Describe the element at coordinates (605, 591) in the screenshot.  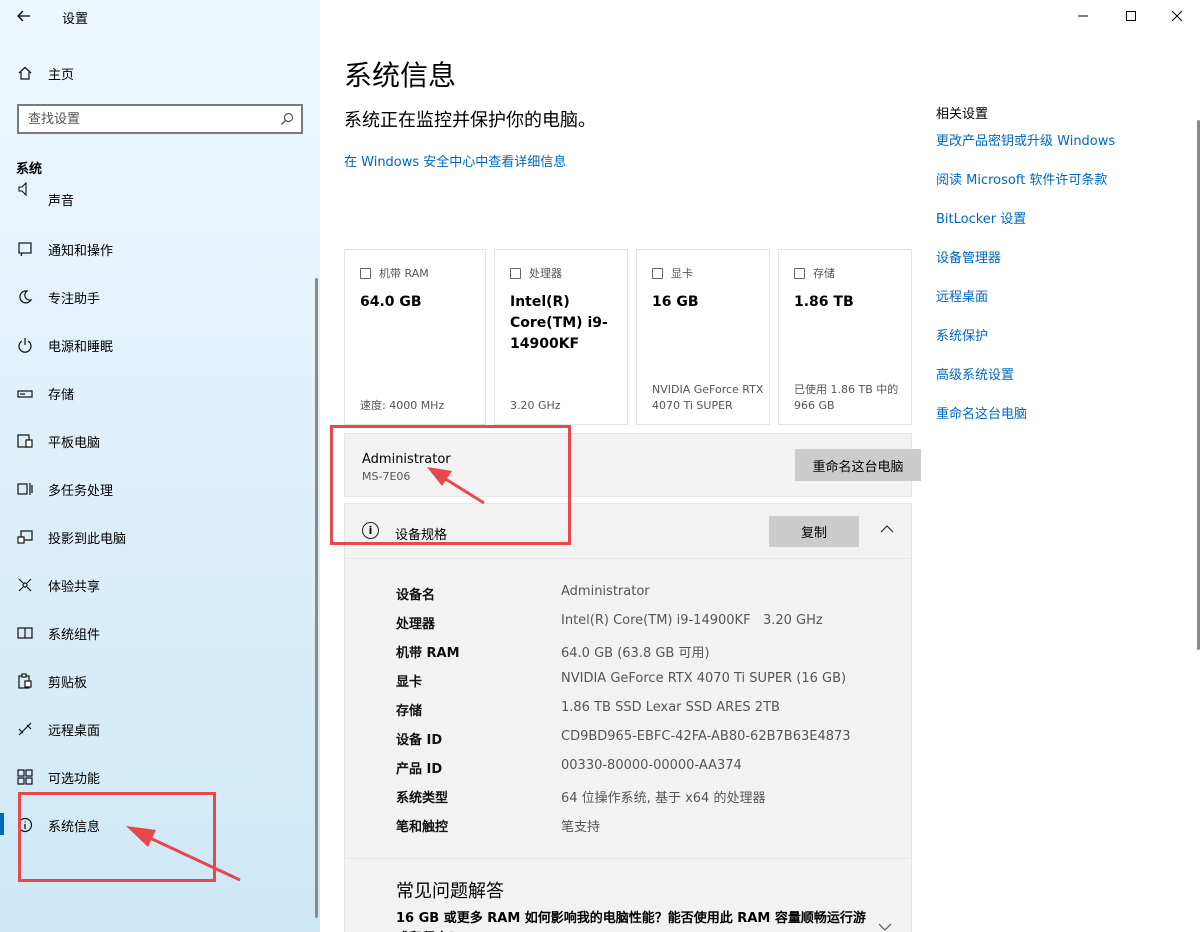
I see `spec-value: Administrator` at that location.